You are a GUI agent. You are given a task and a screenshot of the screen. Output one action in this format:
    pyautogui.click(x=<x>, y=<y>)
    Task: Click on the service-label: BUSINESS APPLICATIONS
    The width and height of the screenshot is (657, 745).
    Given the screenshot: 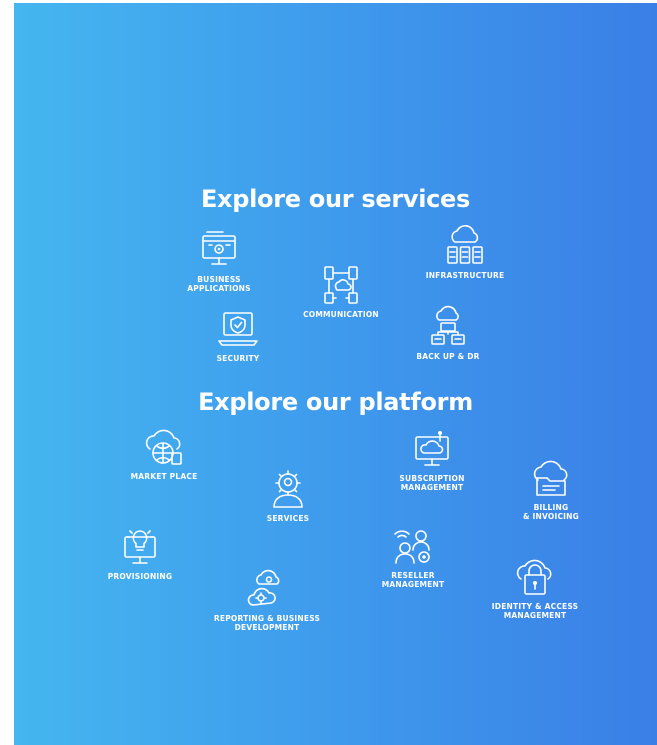 What is the action you would take?
    pyautogui.click(x=219, y=284)
    